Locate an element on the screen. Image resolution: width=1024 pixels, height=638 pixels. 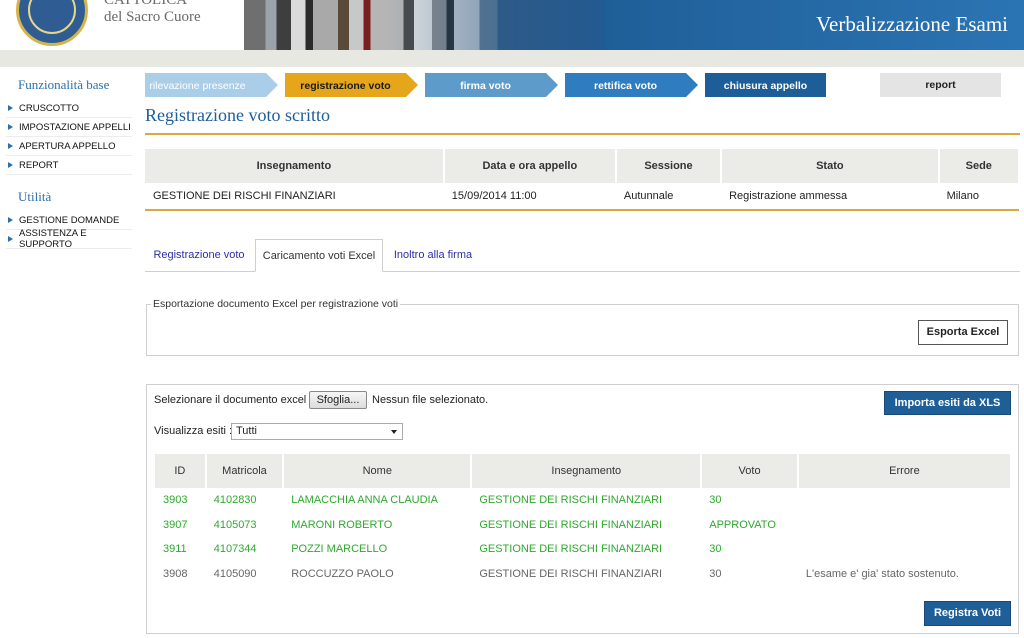
filter-select: Tutti is located at coordinates (317, 431).